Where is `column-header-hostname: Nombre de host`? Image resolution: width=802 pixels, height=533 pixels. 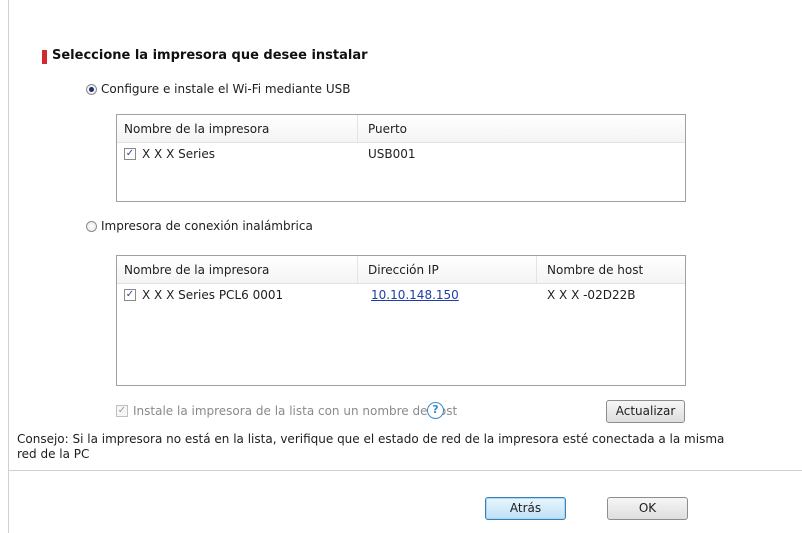 column-header-hostname: Nombre de host is located at coordinates (595, 270).